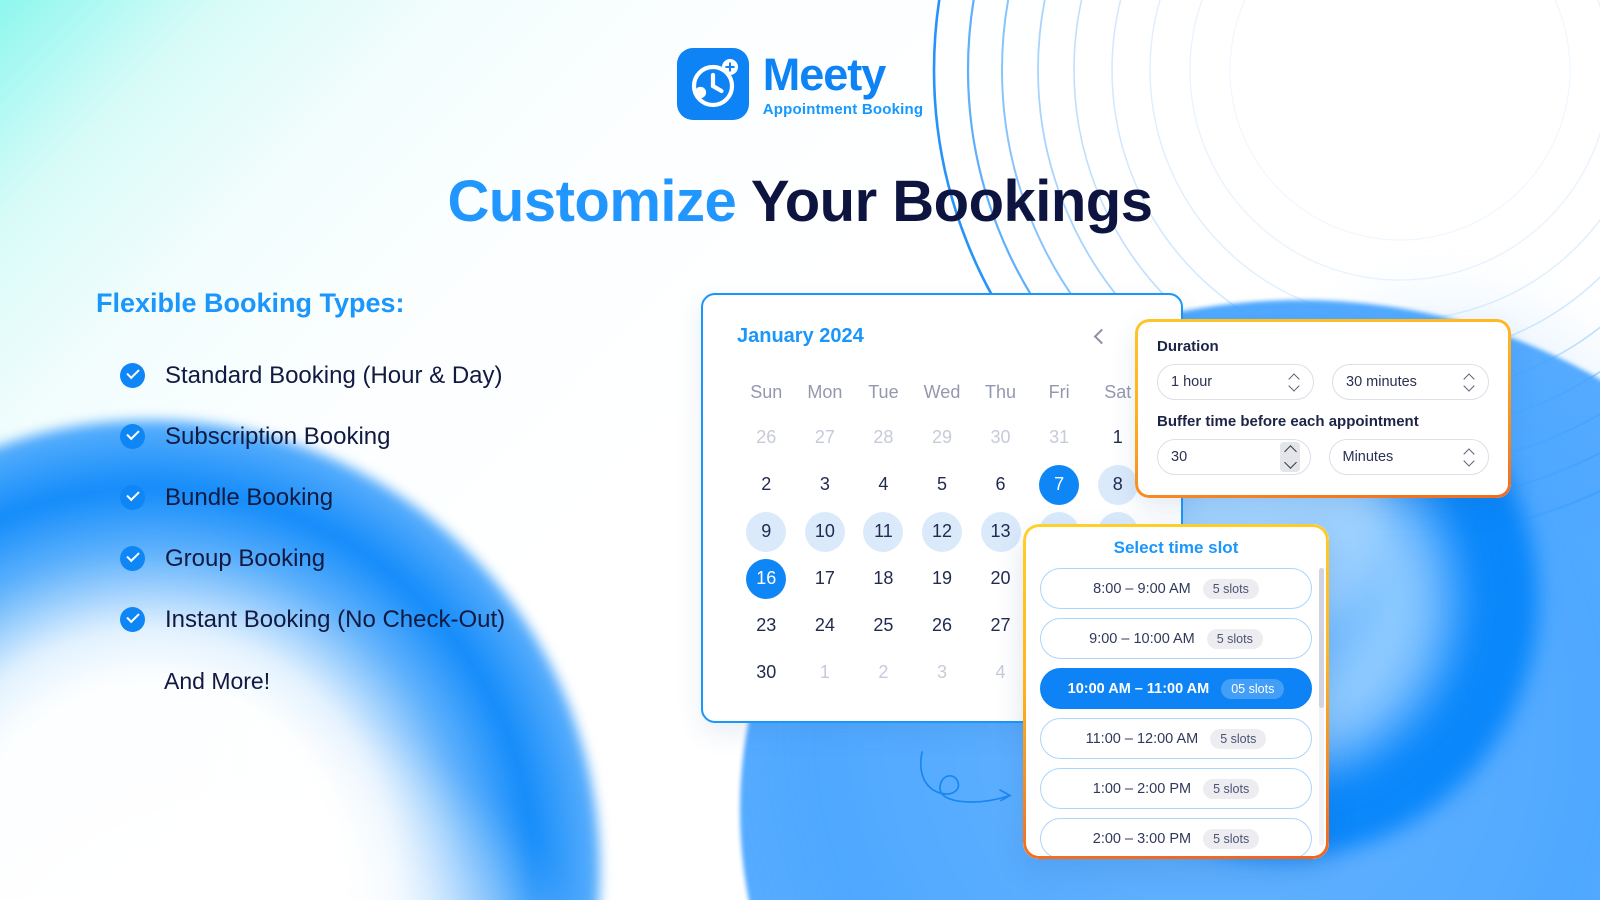 This screenshot has height=900, width=1600. I want to click on calendar-day-number: 11, so click(883, 531).